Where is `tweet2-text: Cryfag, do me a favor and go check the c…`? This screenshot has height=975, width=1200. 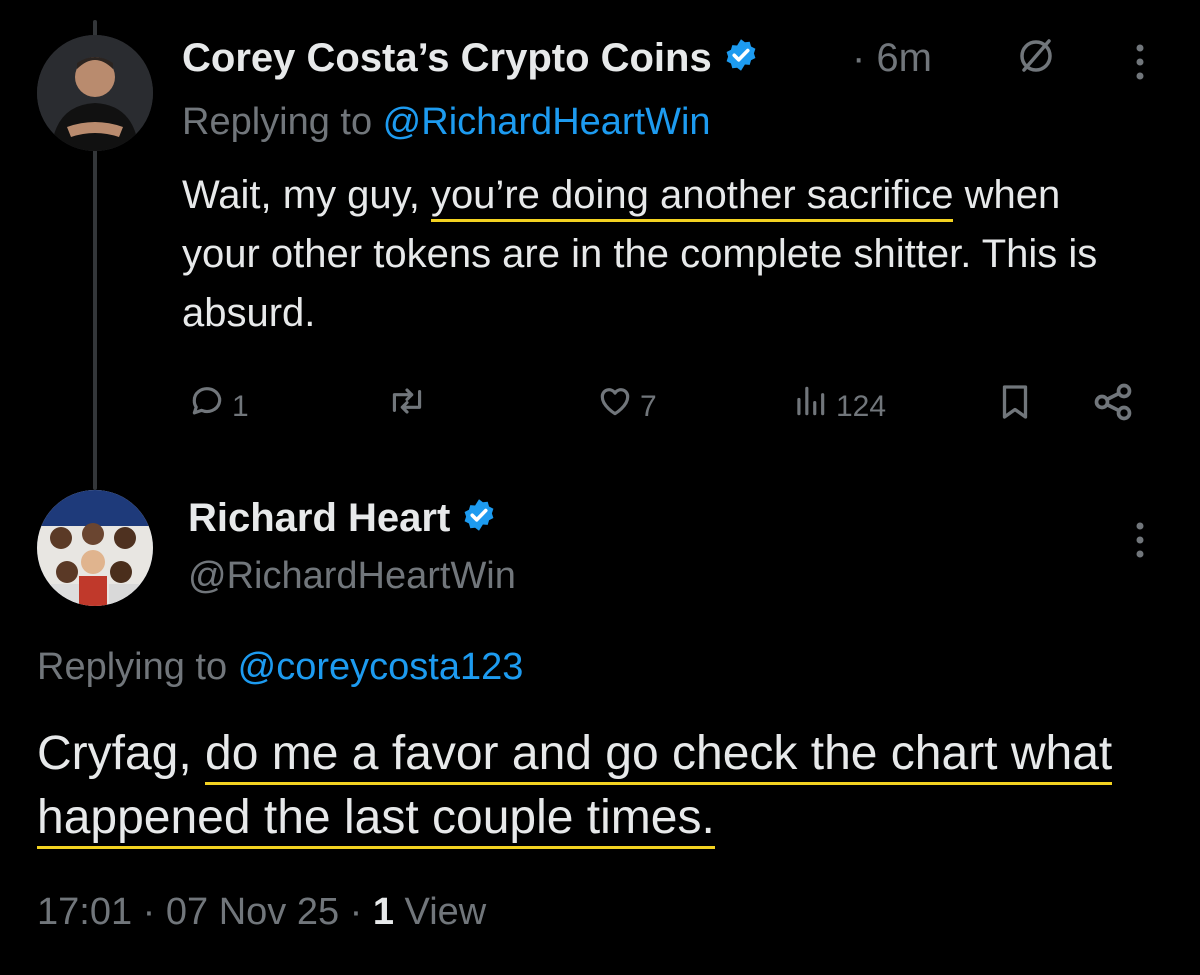 tweet2-text: Cryfag, do me a favor and go check the c… is located at coordinates (602, 786).